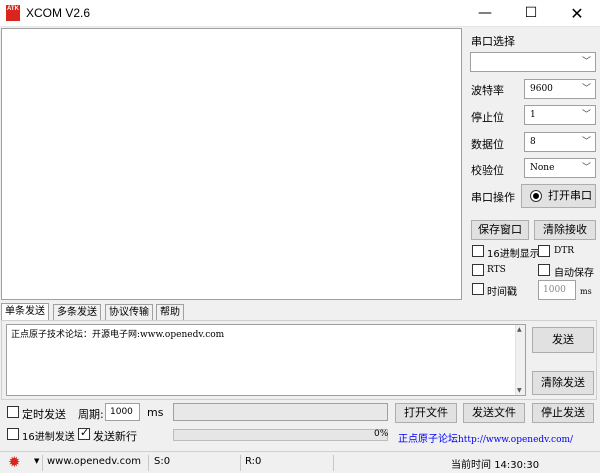 The width and height of the screenshot is (600, 473). Describe the element at coordinates (485, 13) in the screenshot. I see `minimize-button: —` at that location.